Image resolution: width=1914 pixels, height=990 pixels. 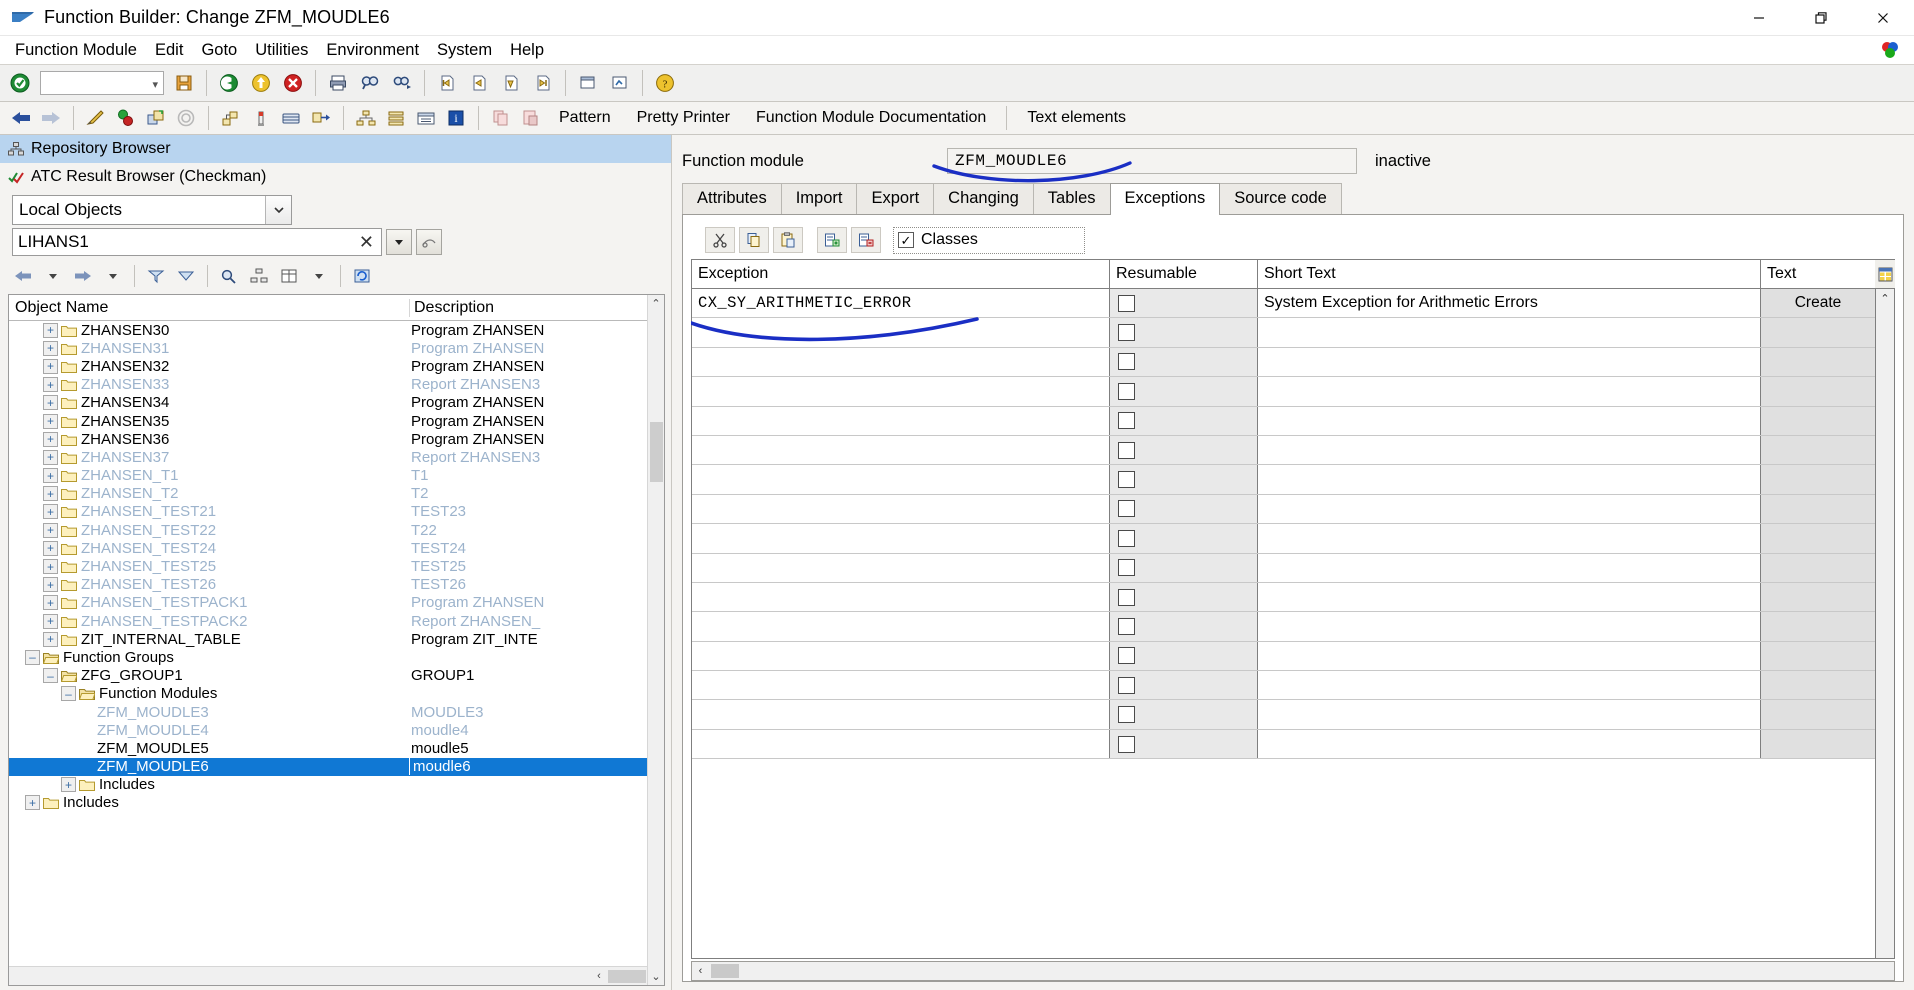 I want to click on menu-utilities: Utilities, so click(x=281, y=50).